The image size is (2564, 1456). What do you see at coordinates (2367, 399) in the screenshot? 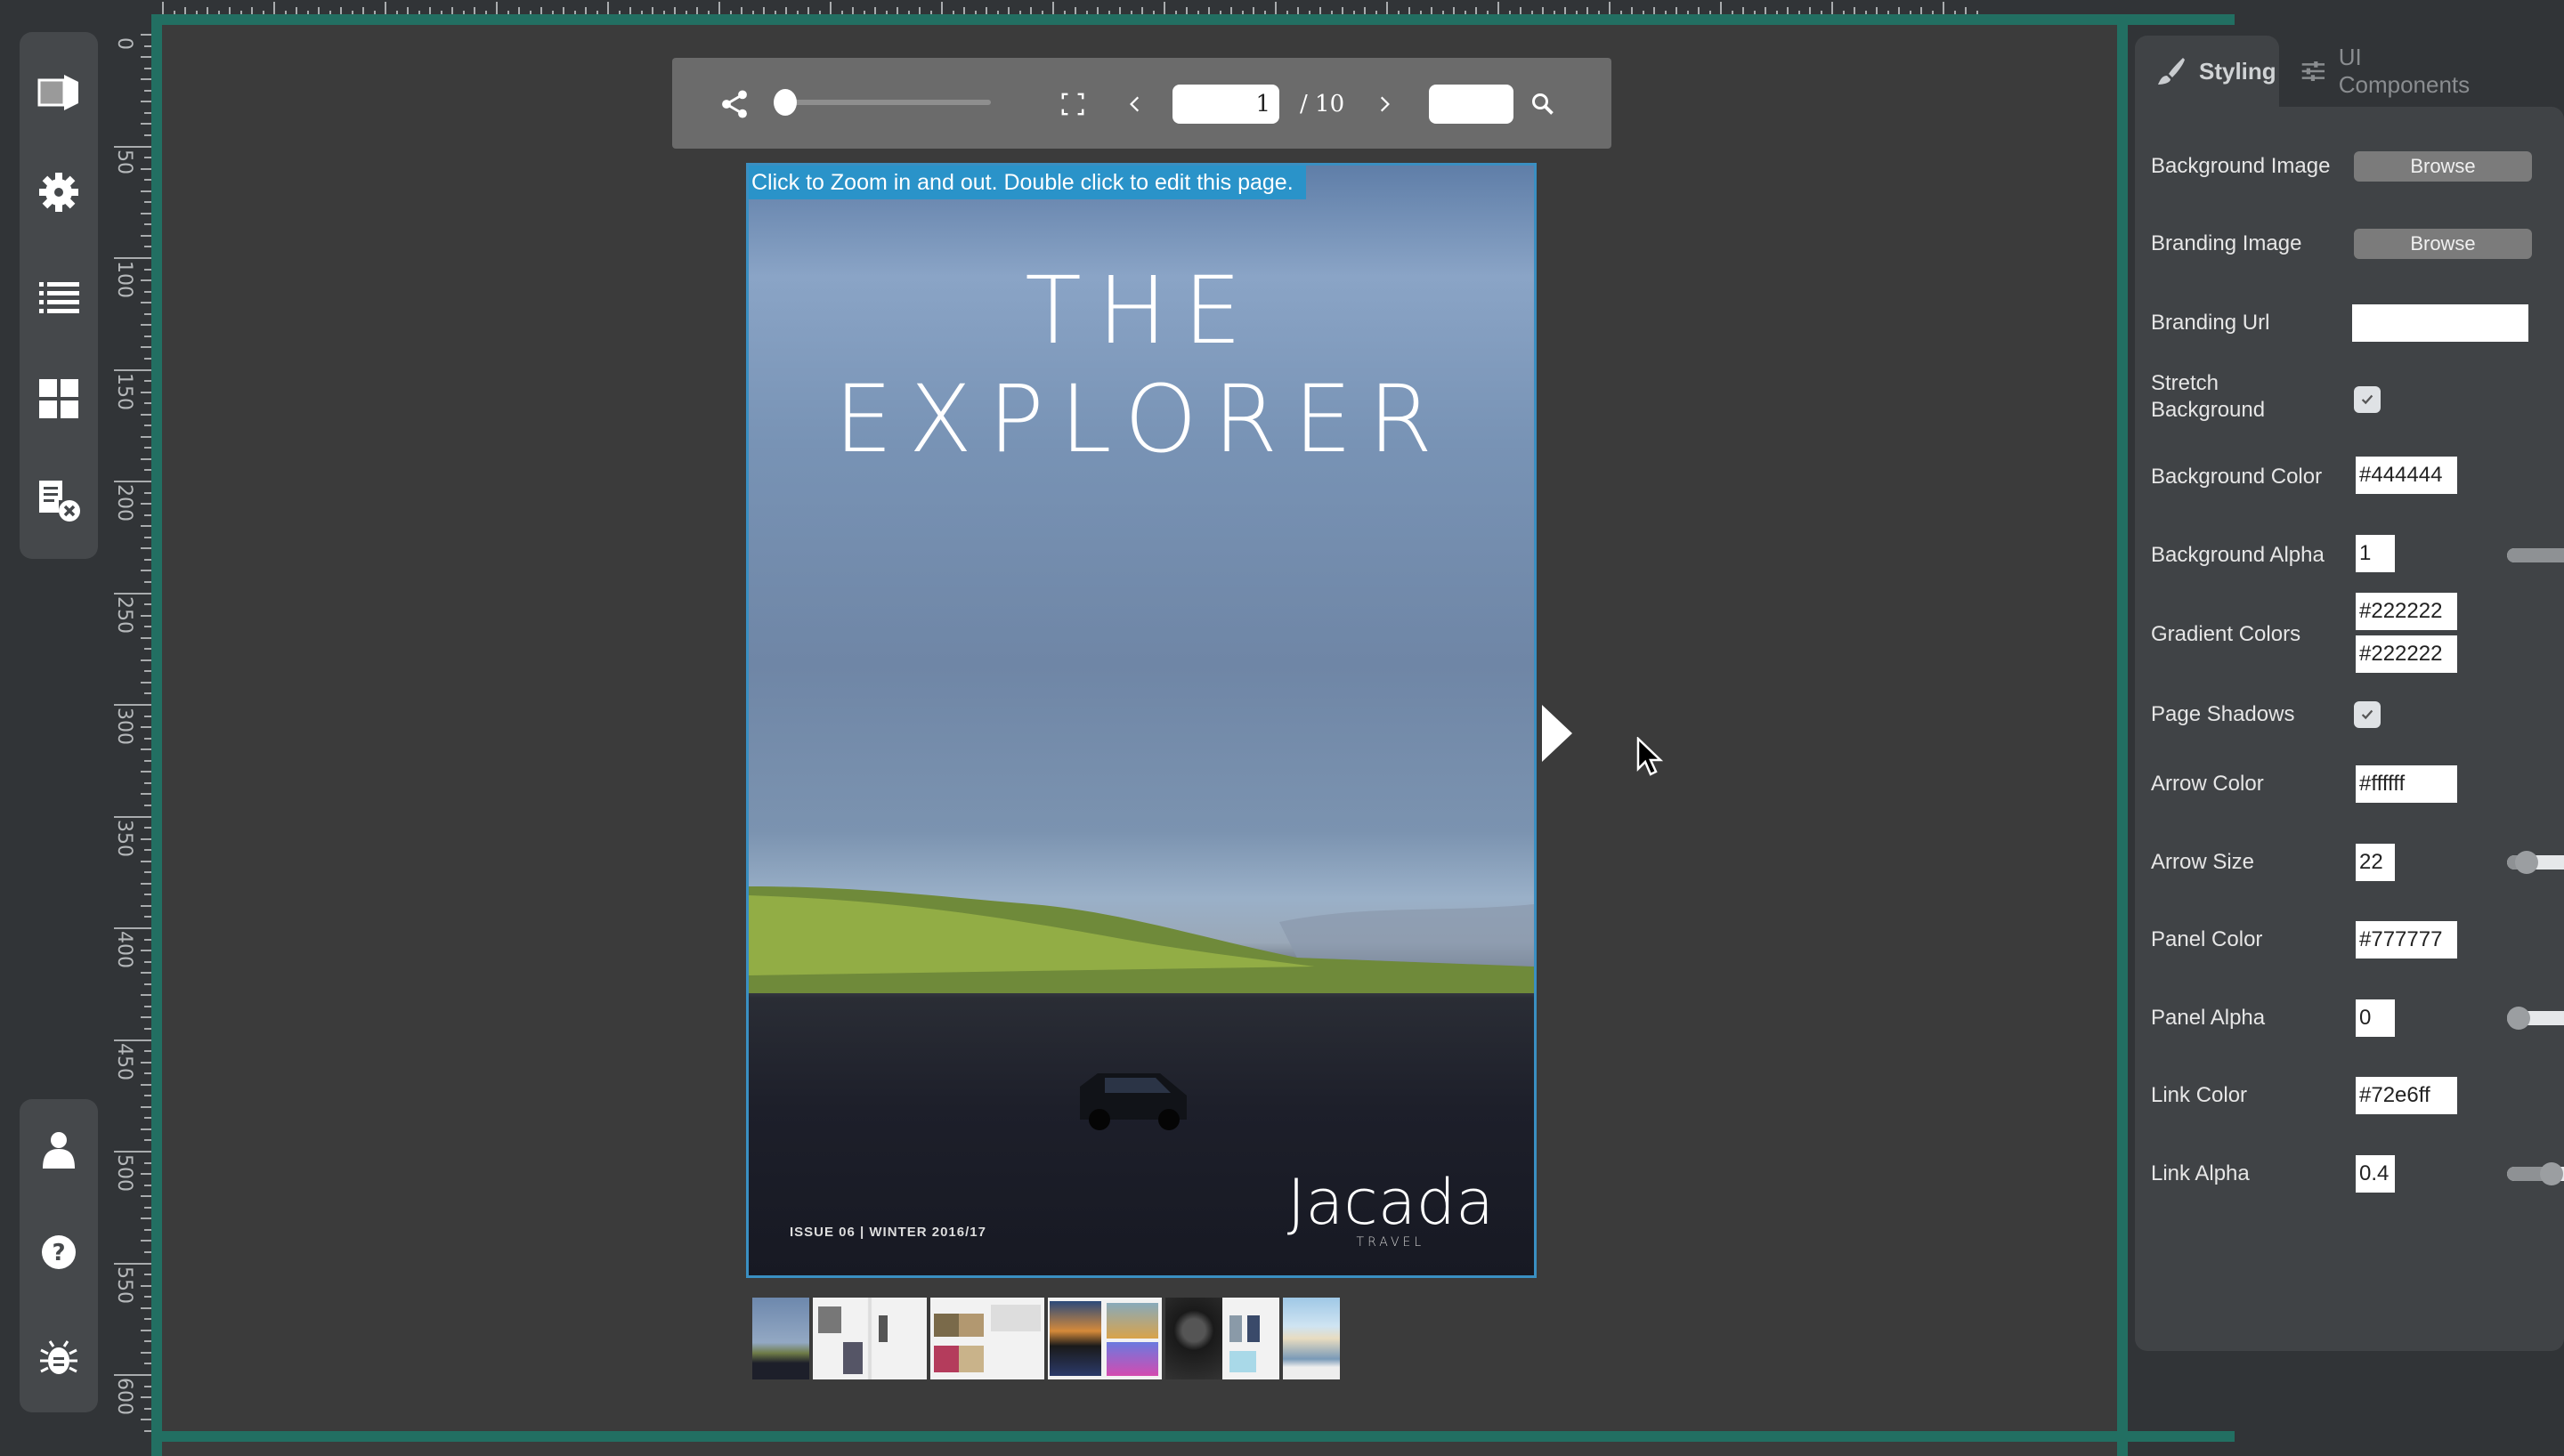
I see `stretch-background-checkbox` at bounding box center [2367, 399].